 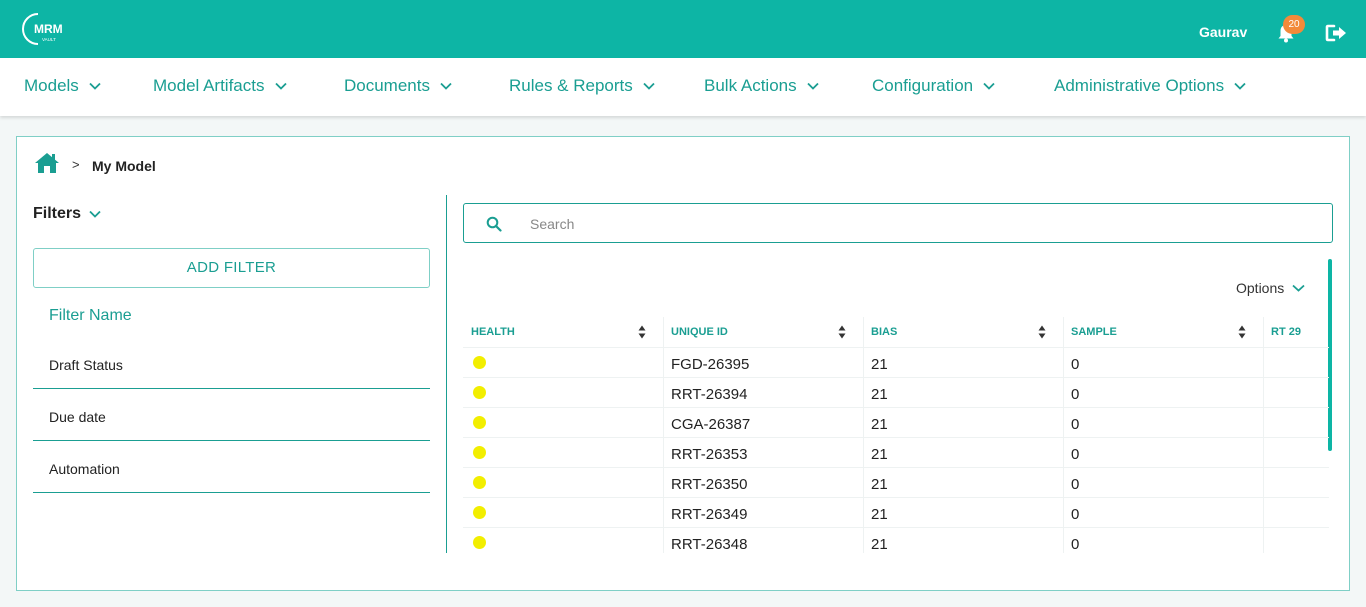 I want to click on filters-title: Filters, so click(x=57, y=213).